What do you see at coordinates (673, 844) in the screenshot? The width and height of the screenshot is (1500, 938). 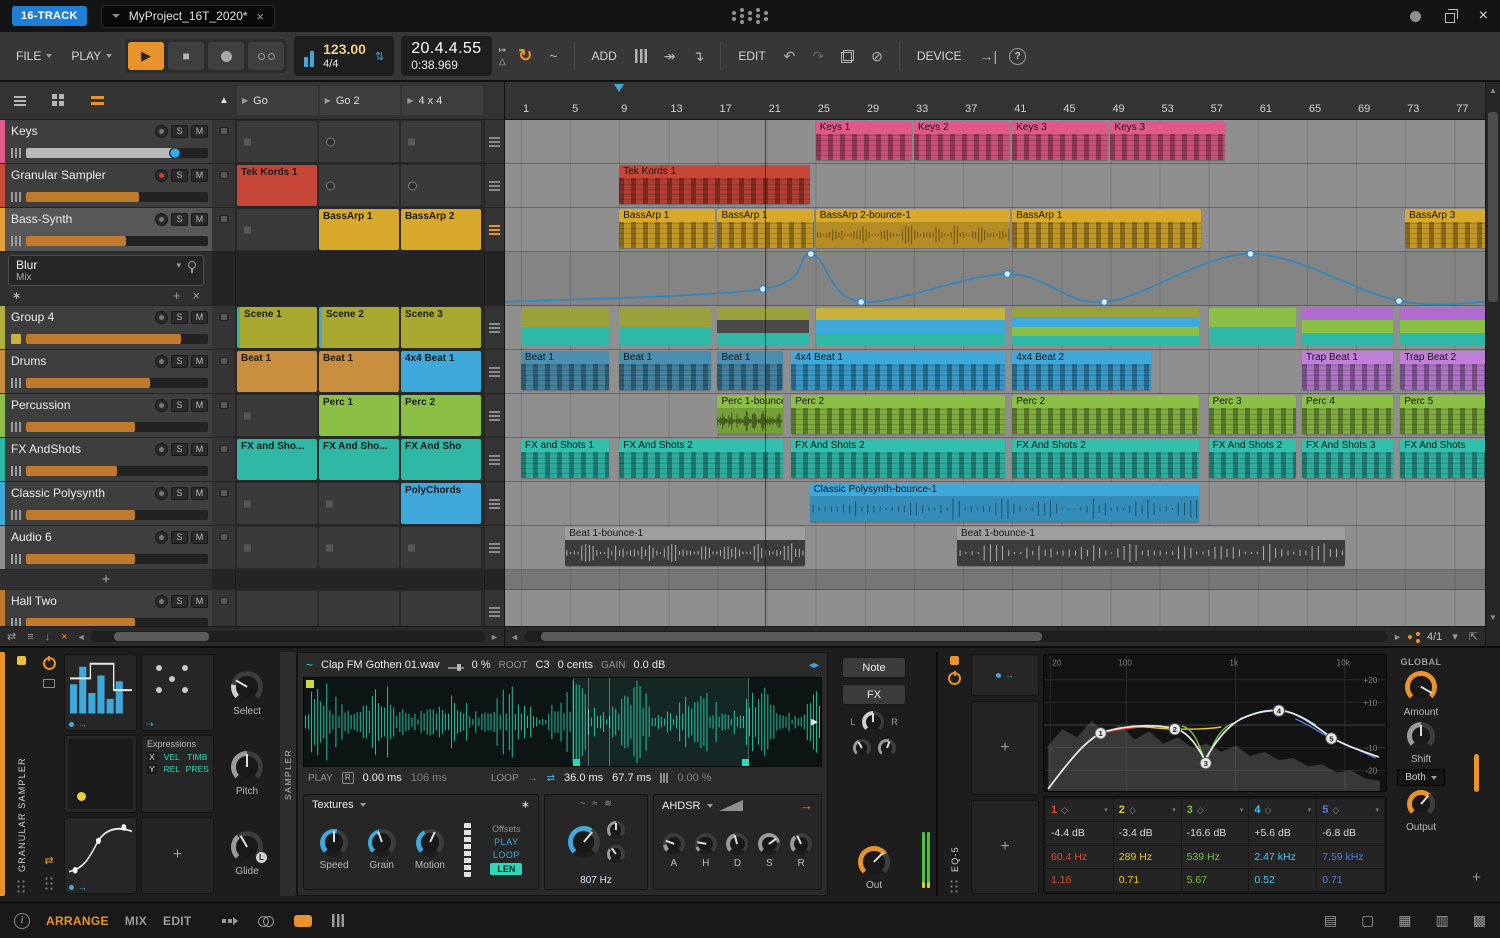 I see `attack-knob` at bounding box center [673, 844].